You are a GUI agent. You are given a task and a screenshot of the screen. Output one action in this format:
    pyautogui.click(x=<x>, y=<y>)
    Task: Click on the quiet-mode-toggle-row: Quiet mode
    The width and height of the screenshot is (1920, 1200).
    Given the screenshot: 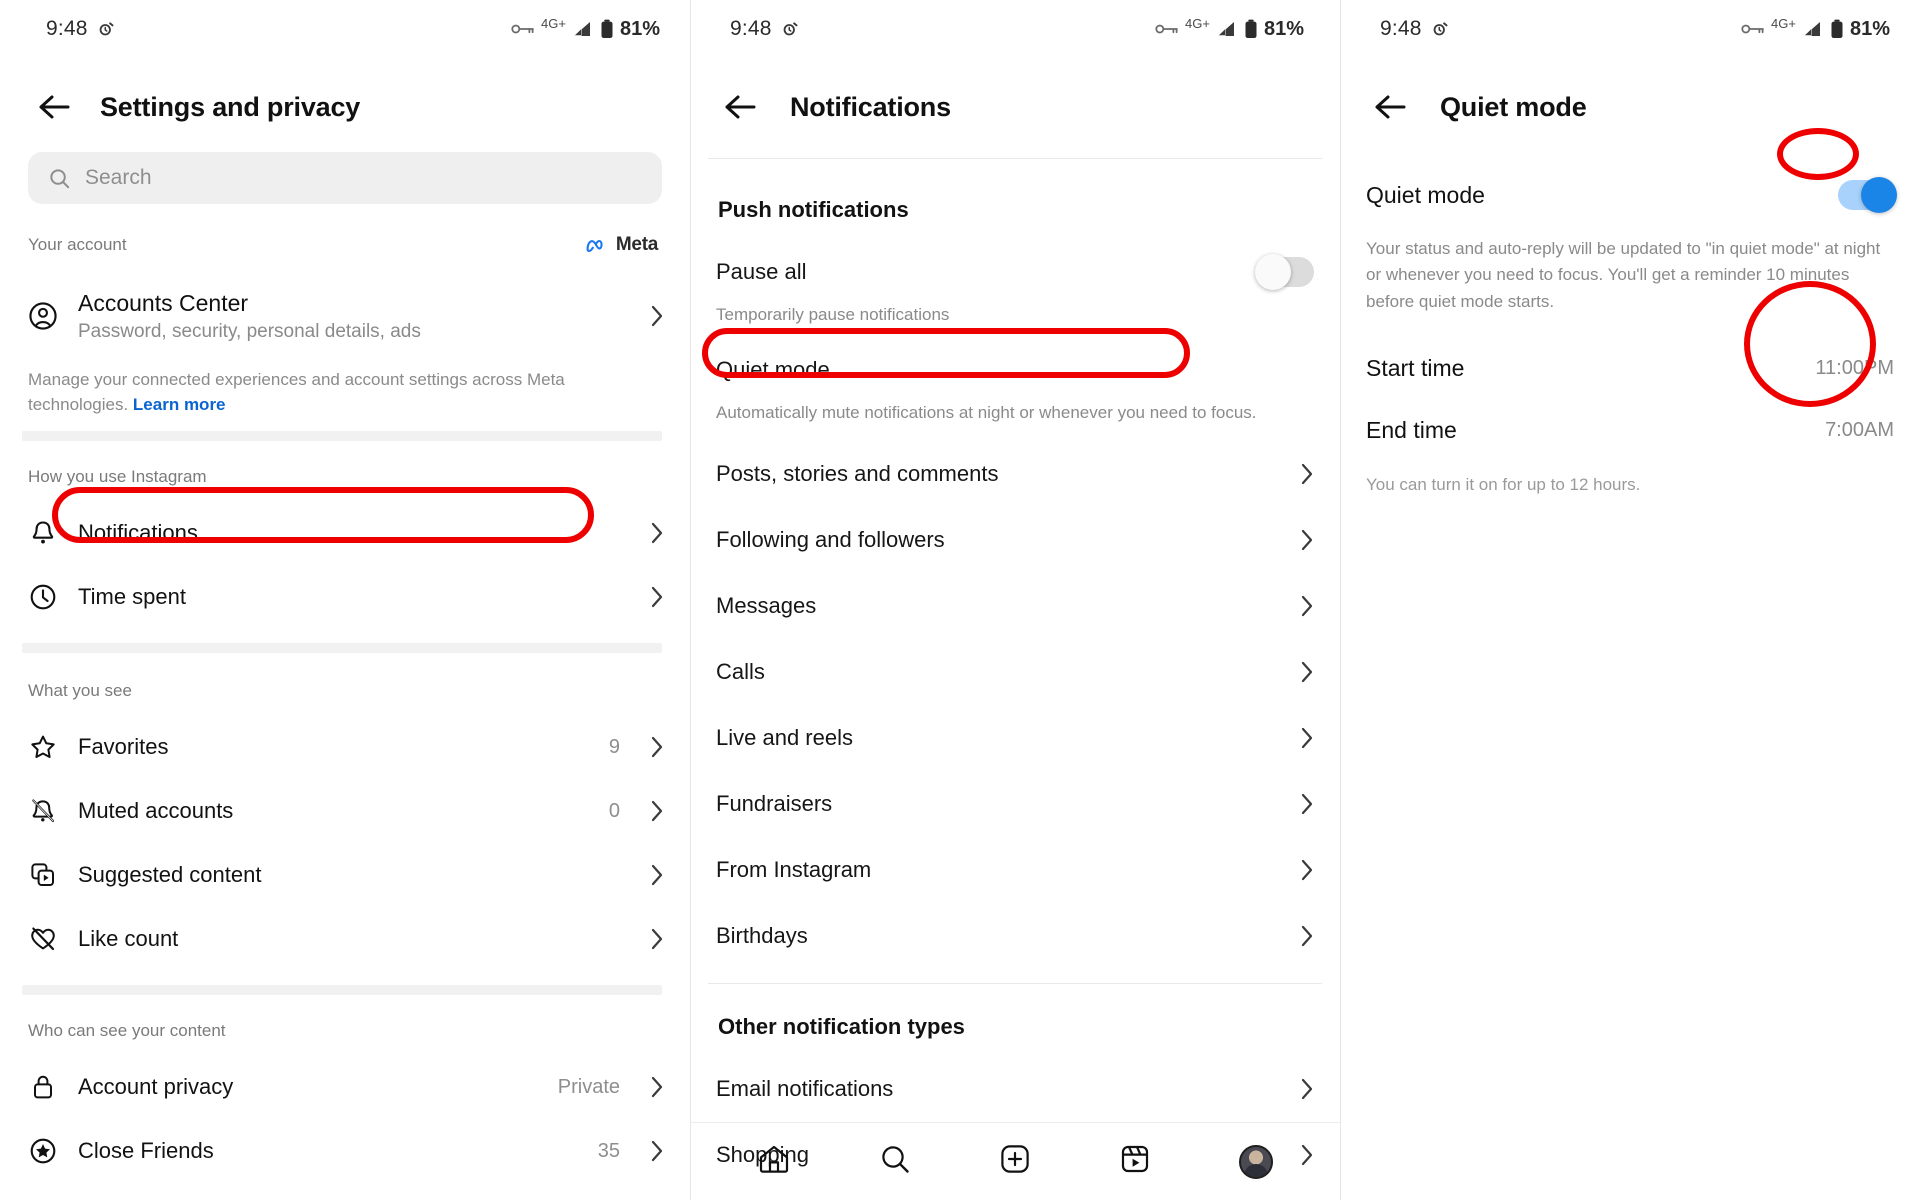 What is the action you would take?
    pyautogui.click(x=1630, y=195)
    